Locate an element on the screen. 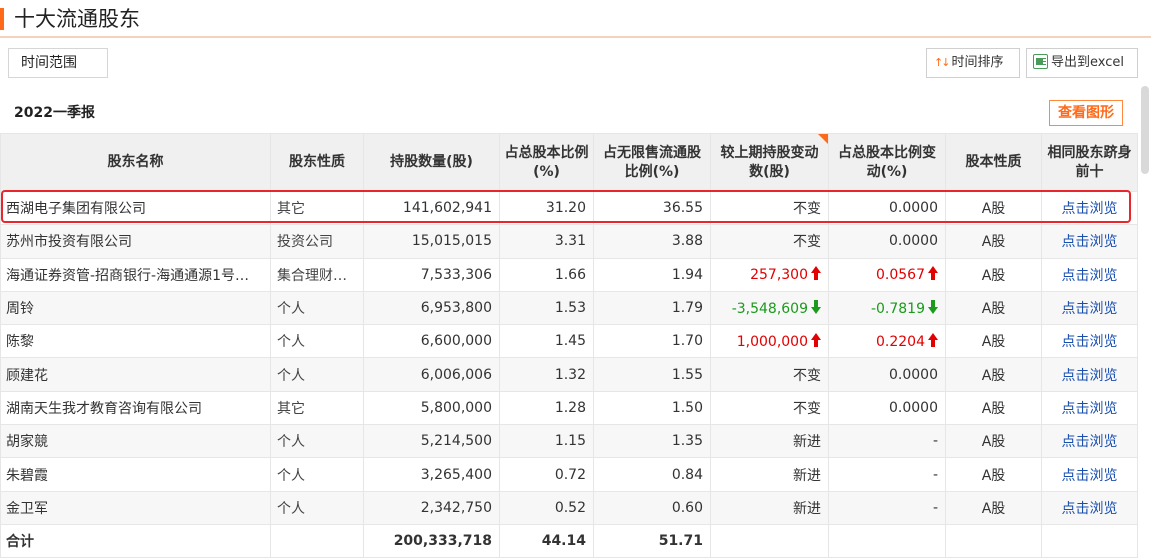  title-accent-bar is located at coordinates (2, 19).